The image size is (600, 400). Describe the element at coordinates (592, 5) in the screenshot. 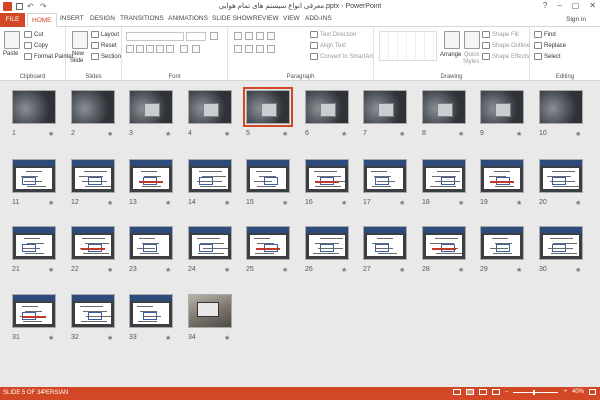

I see `close-button: ✕` at that location.